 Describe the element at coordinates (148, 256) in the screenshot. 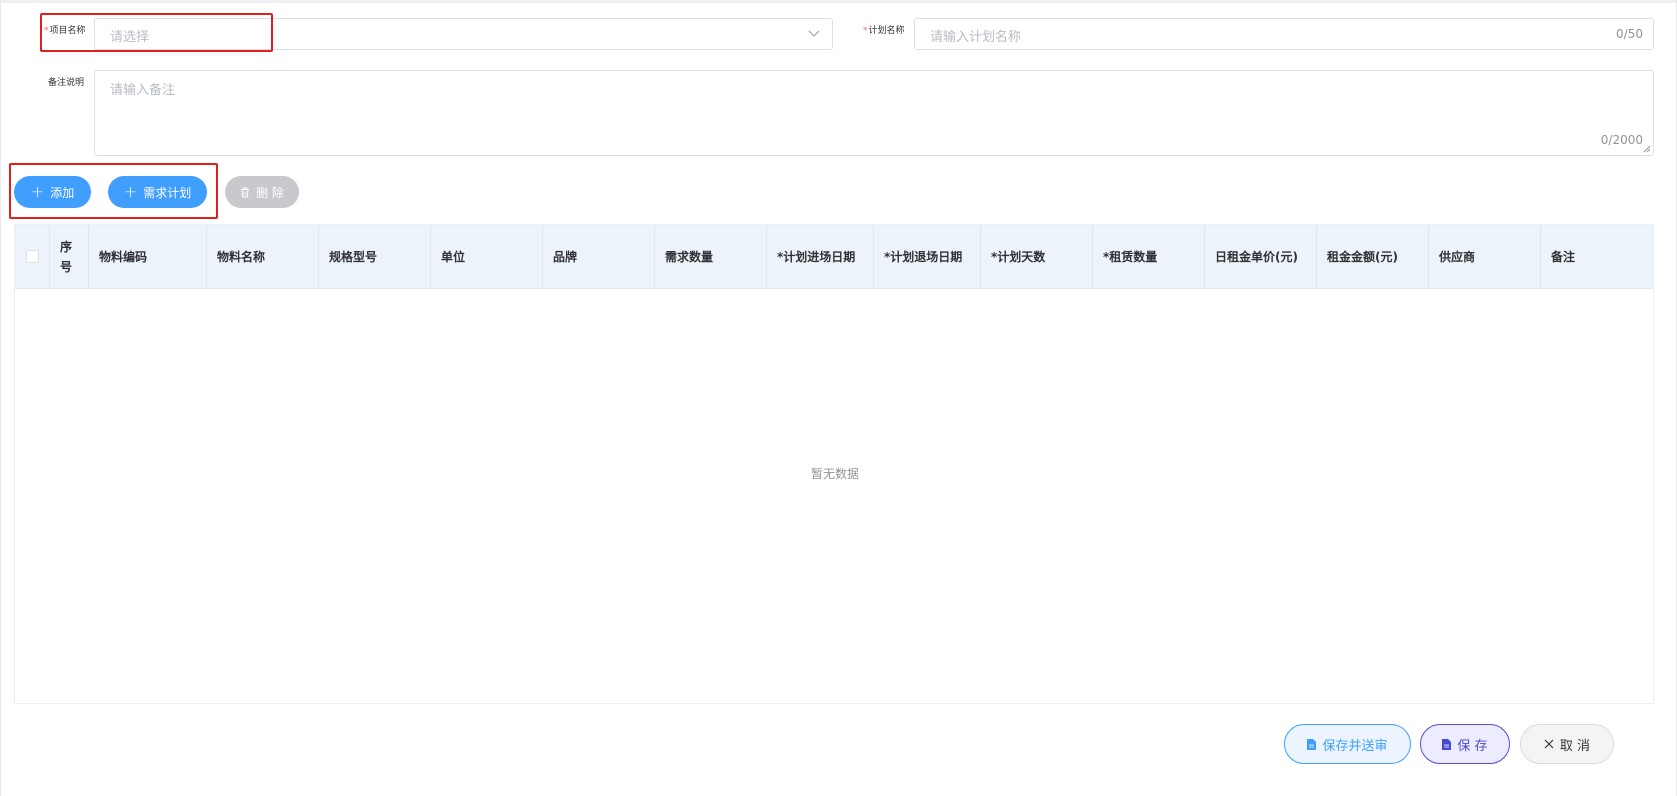

I see `column-header-material-code: 物料编码` at that location.